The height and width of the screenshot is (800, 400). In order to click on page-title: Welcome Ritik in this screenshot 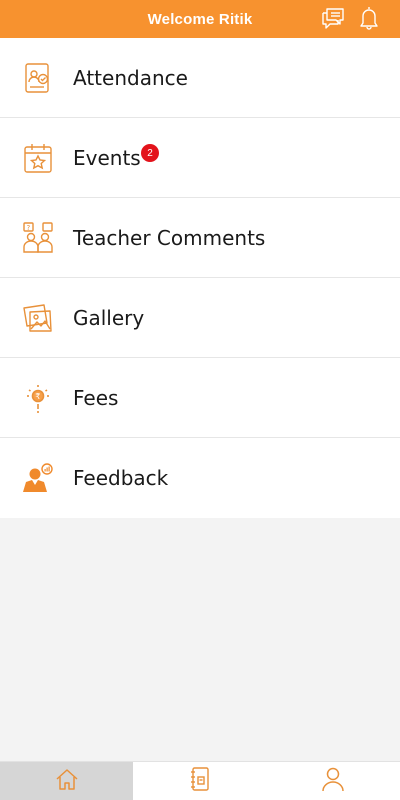, I will do `click(200, 19)`.